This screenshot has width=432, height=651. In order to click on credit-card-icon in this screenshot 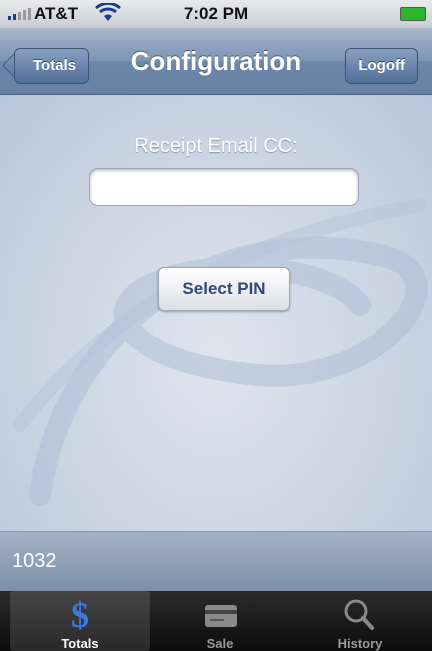, I will do `click(221, 616)`.